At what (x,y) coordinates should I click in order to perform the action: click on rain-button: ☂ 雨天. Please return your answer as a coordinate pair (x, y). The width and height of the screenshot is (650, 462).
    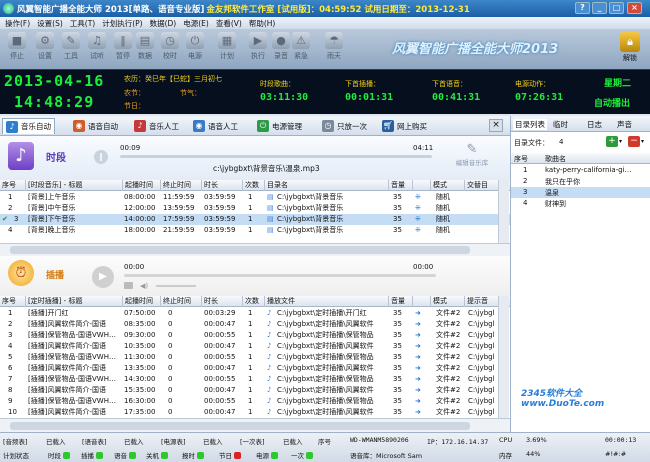
    Looking at the image, I should click on (334, 48).